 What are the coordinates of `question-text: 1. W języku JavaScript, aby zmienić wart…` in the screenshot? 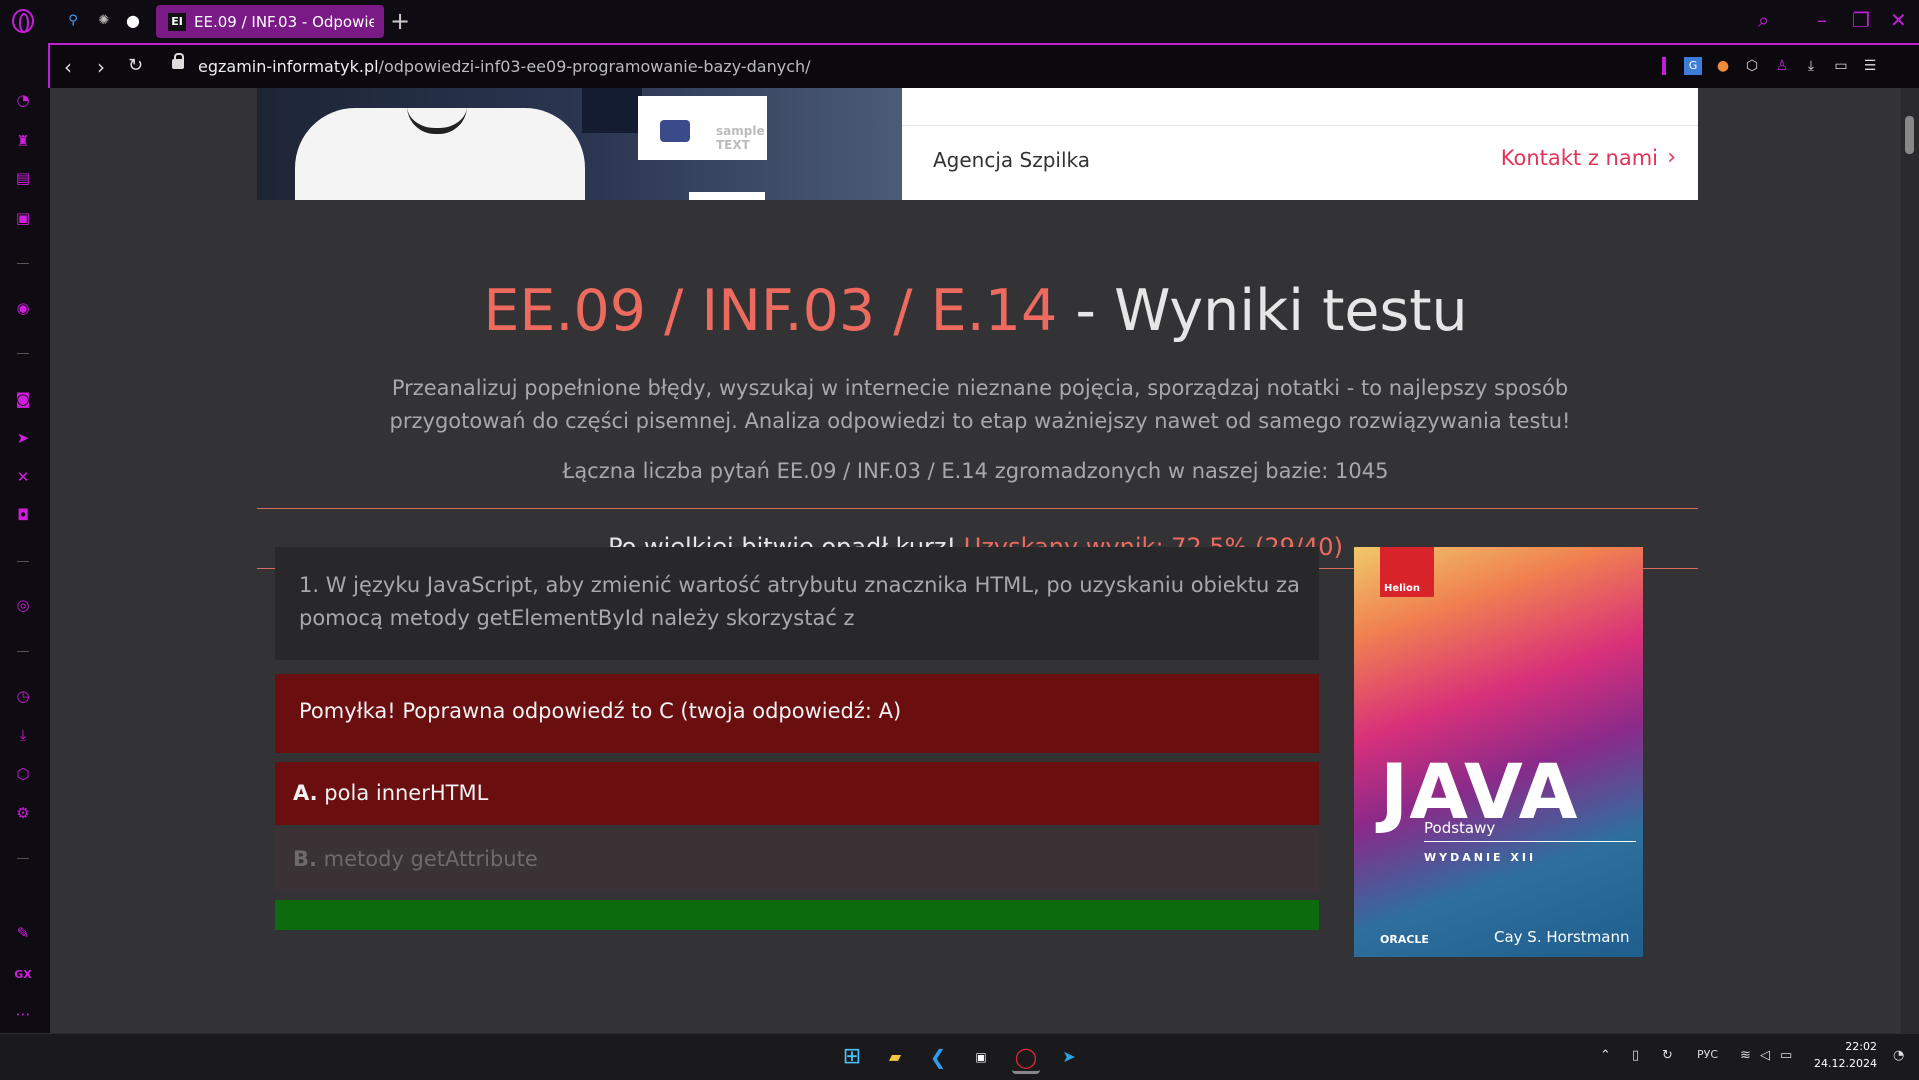 It's located at (799, 601).